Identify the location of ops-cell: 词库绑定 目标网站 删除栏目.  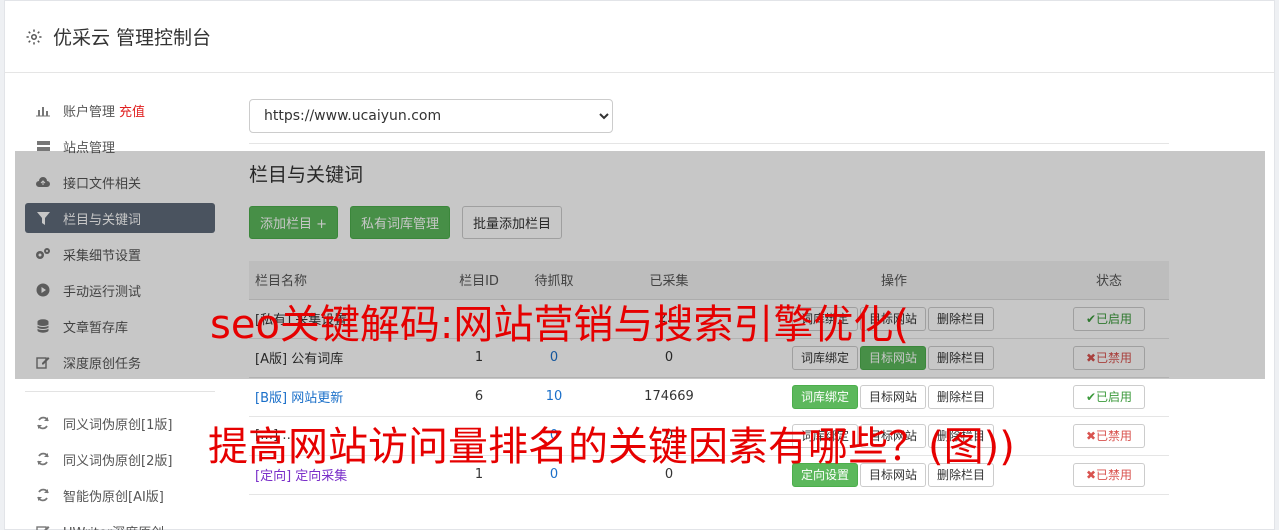
(894, 397).